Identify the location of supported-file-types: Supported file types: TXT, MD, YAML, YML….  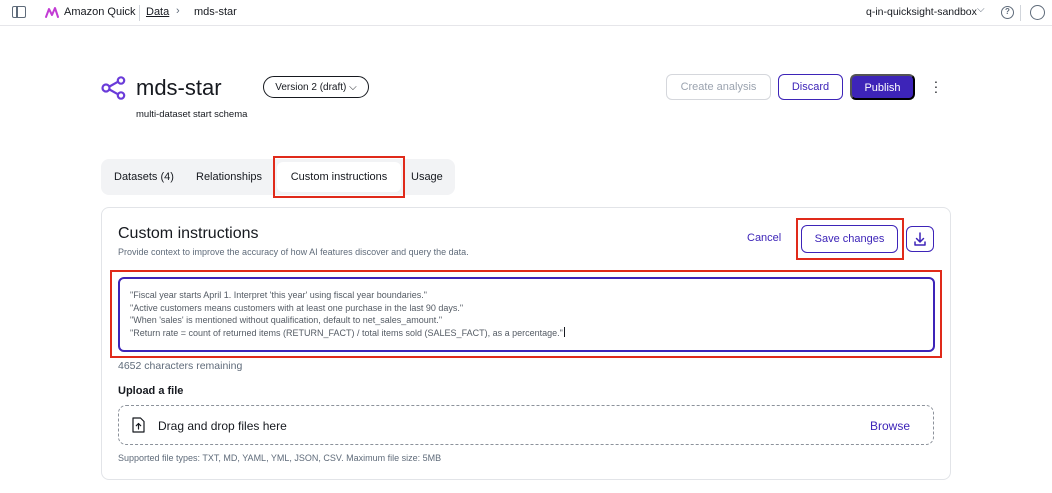
(280, 458).